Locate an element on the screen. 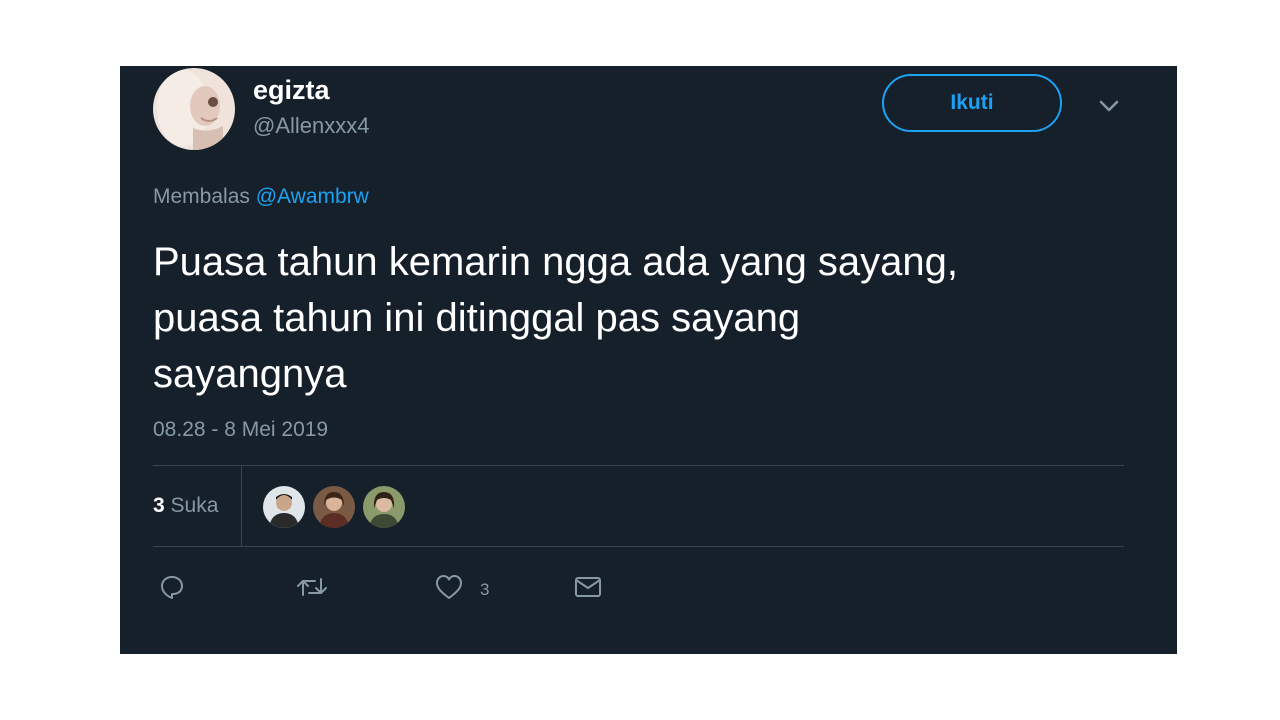 The width and height of the screenshot is (1280, 720). tweet-text-line: sayangnya is located at coordinates (250, 374).